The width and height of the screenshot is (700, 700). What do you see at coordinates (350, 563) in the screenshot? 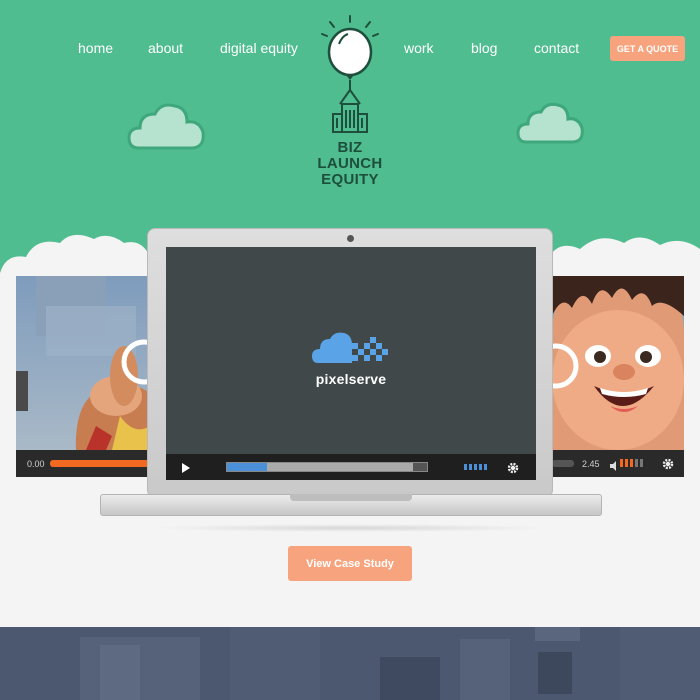
I see `view-case-study-button: View Case Study` at bounding box center [350, 563].